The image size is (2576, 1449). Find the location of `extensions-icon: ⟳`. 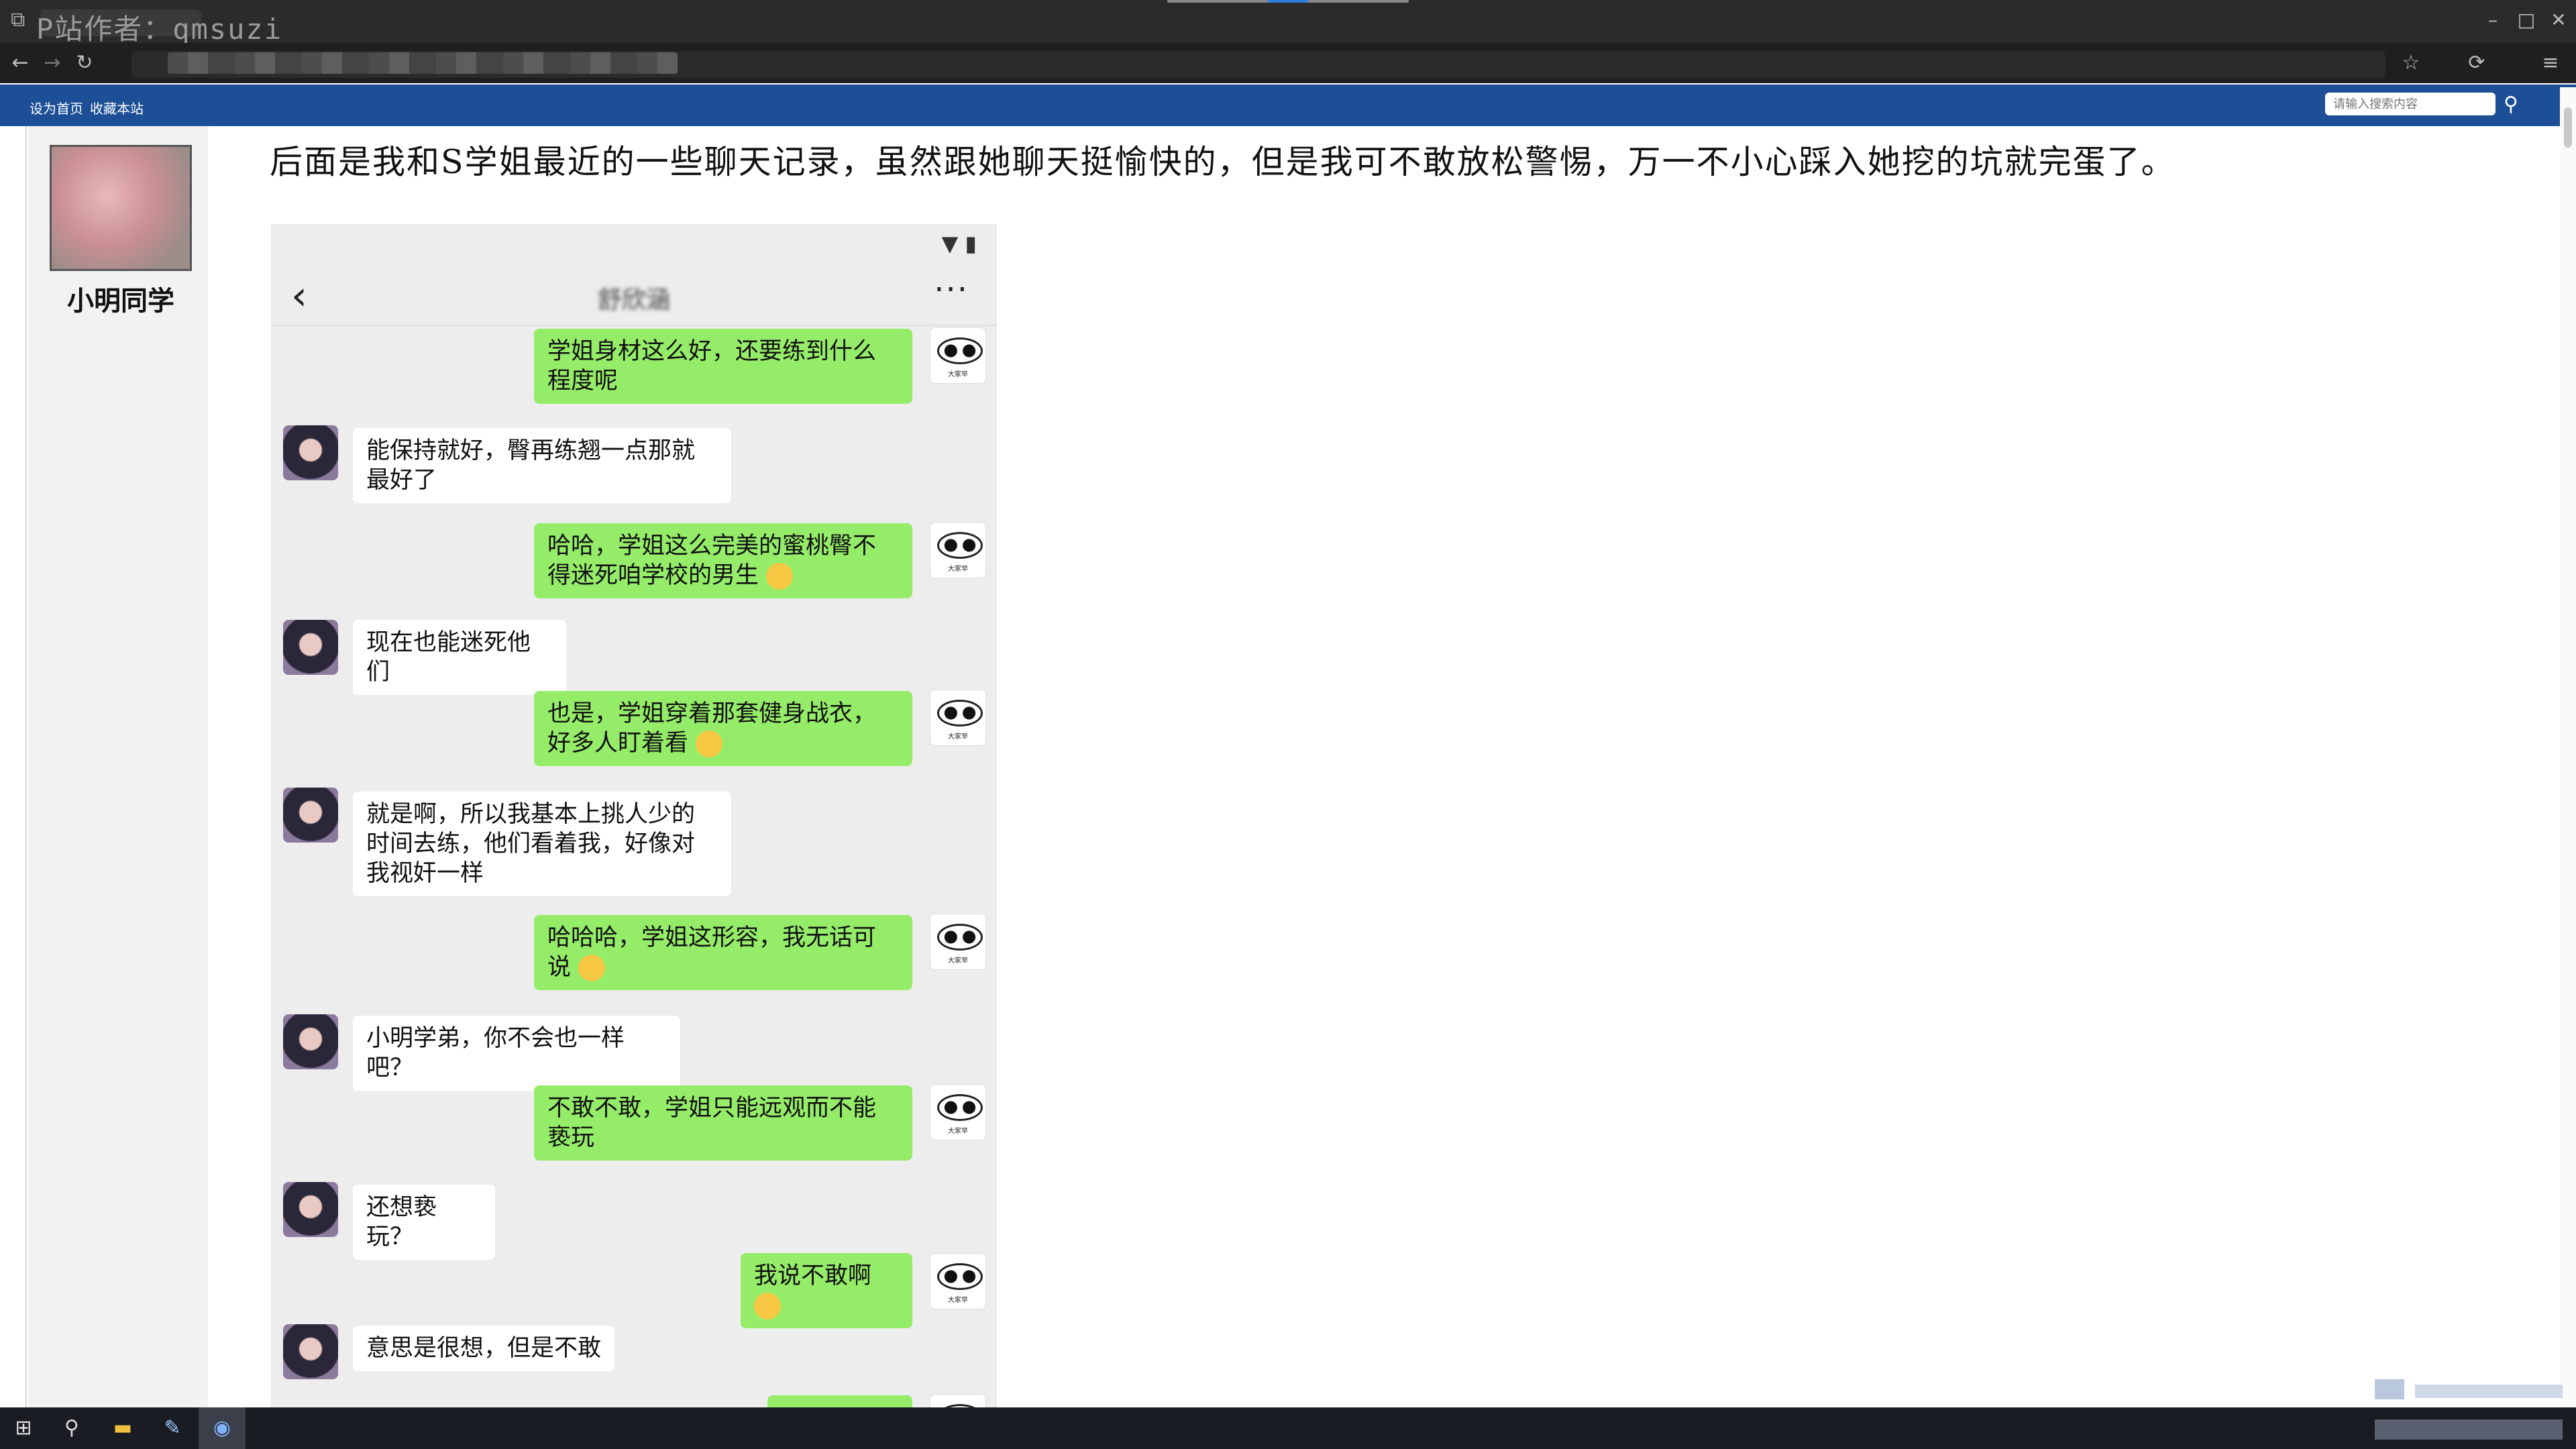

extensions-icon: ⟳ is located at coordinates (2476, 63).